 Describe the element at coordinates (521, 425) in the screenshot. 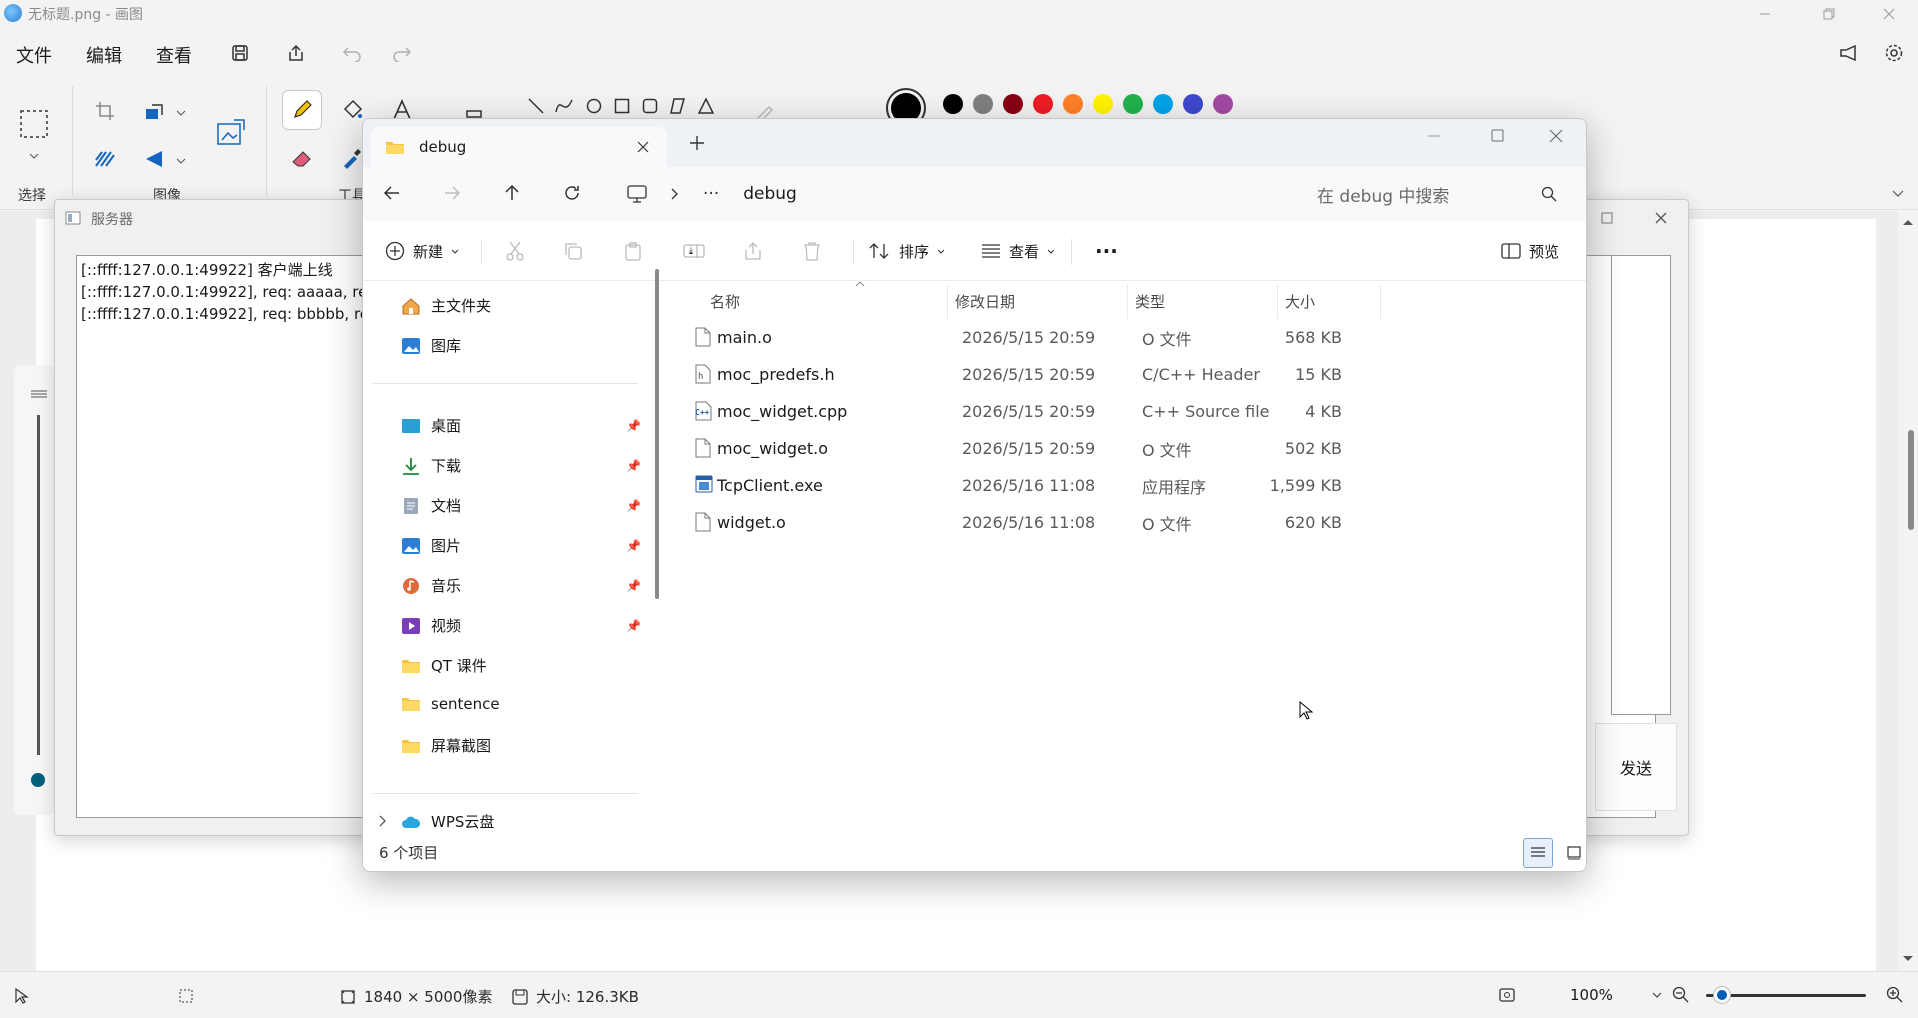

I see `nav-item-desktop: 桌面 📌` at that location.